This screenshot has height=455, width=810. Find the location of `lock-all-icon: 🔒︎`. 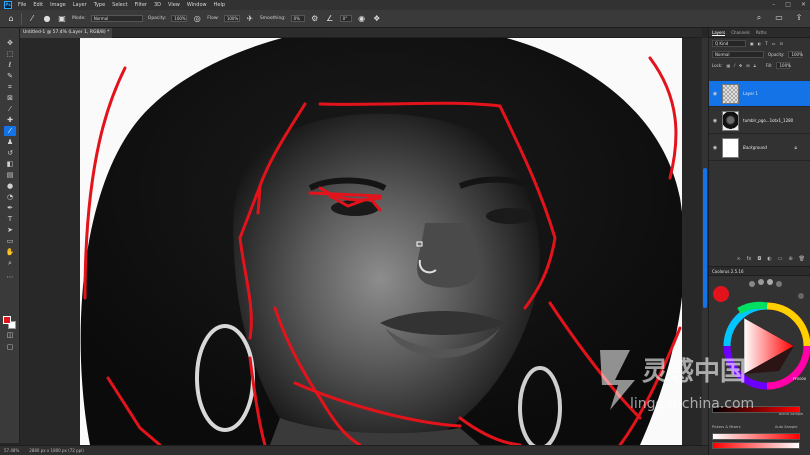

lock-all-icon: 🔒︎ is located at coordinates (755, 65).